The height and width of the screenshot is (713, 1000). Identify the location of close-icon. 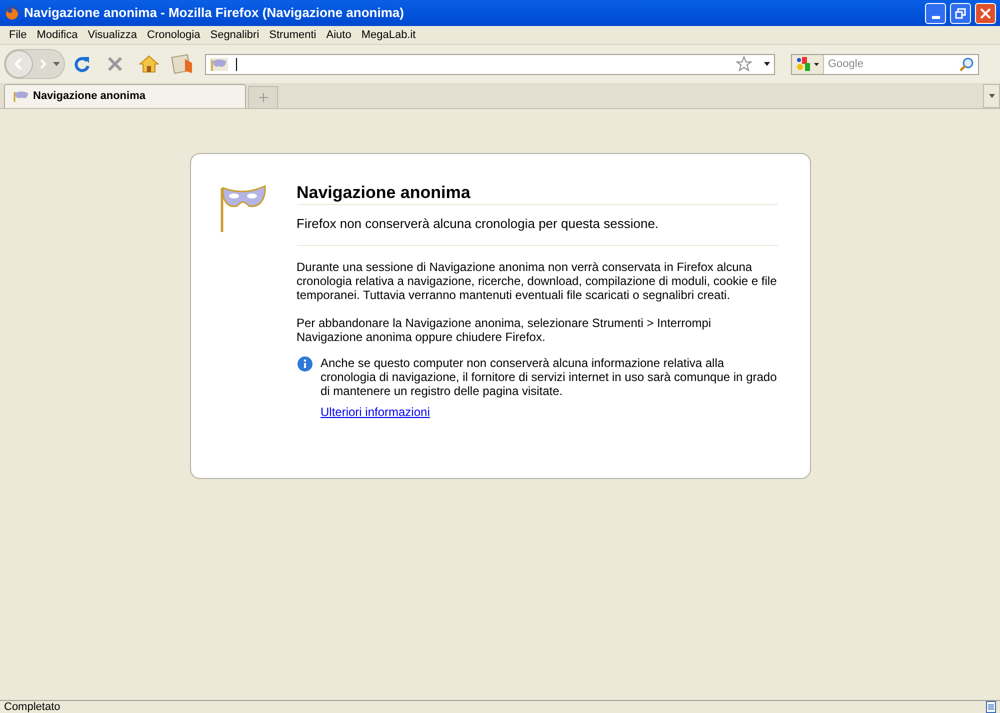
(985, 13).